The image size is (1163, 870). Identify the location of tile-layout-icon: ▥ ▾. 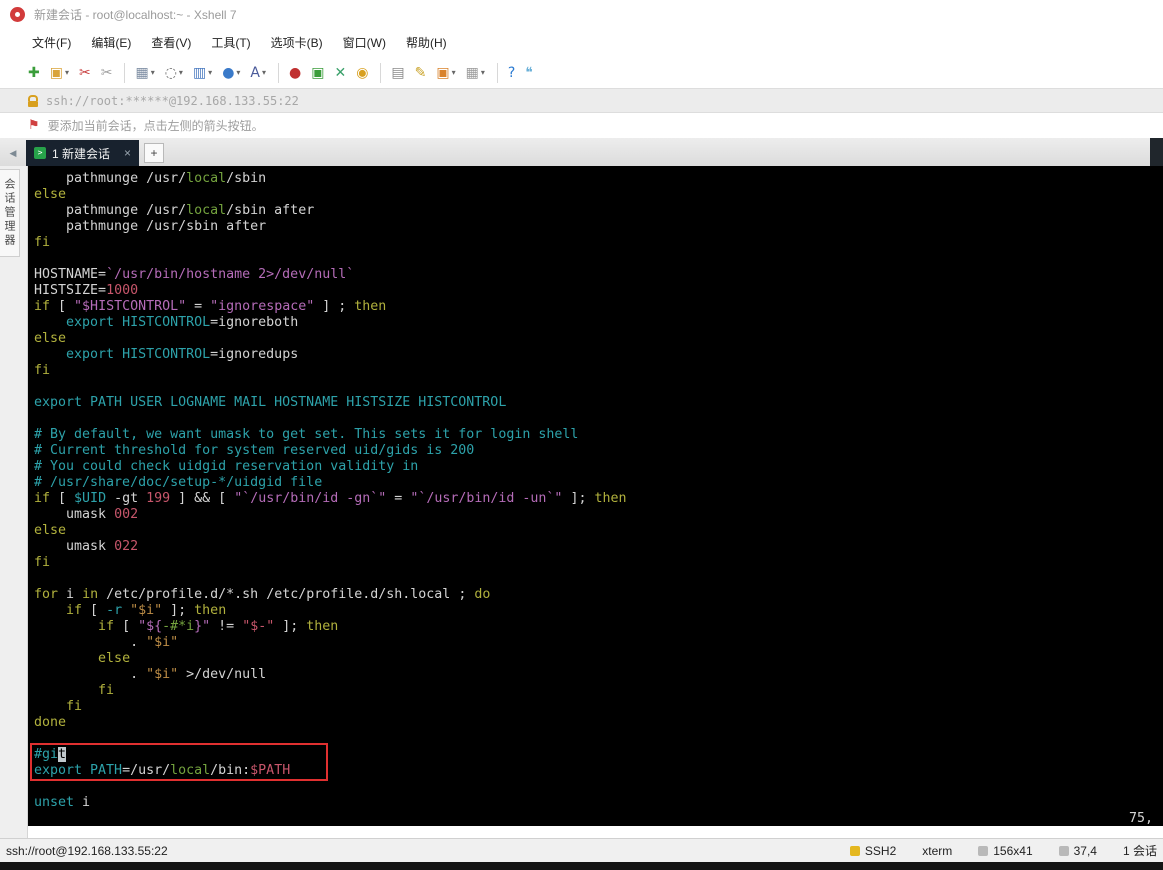
(202, 73).